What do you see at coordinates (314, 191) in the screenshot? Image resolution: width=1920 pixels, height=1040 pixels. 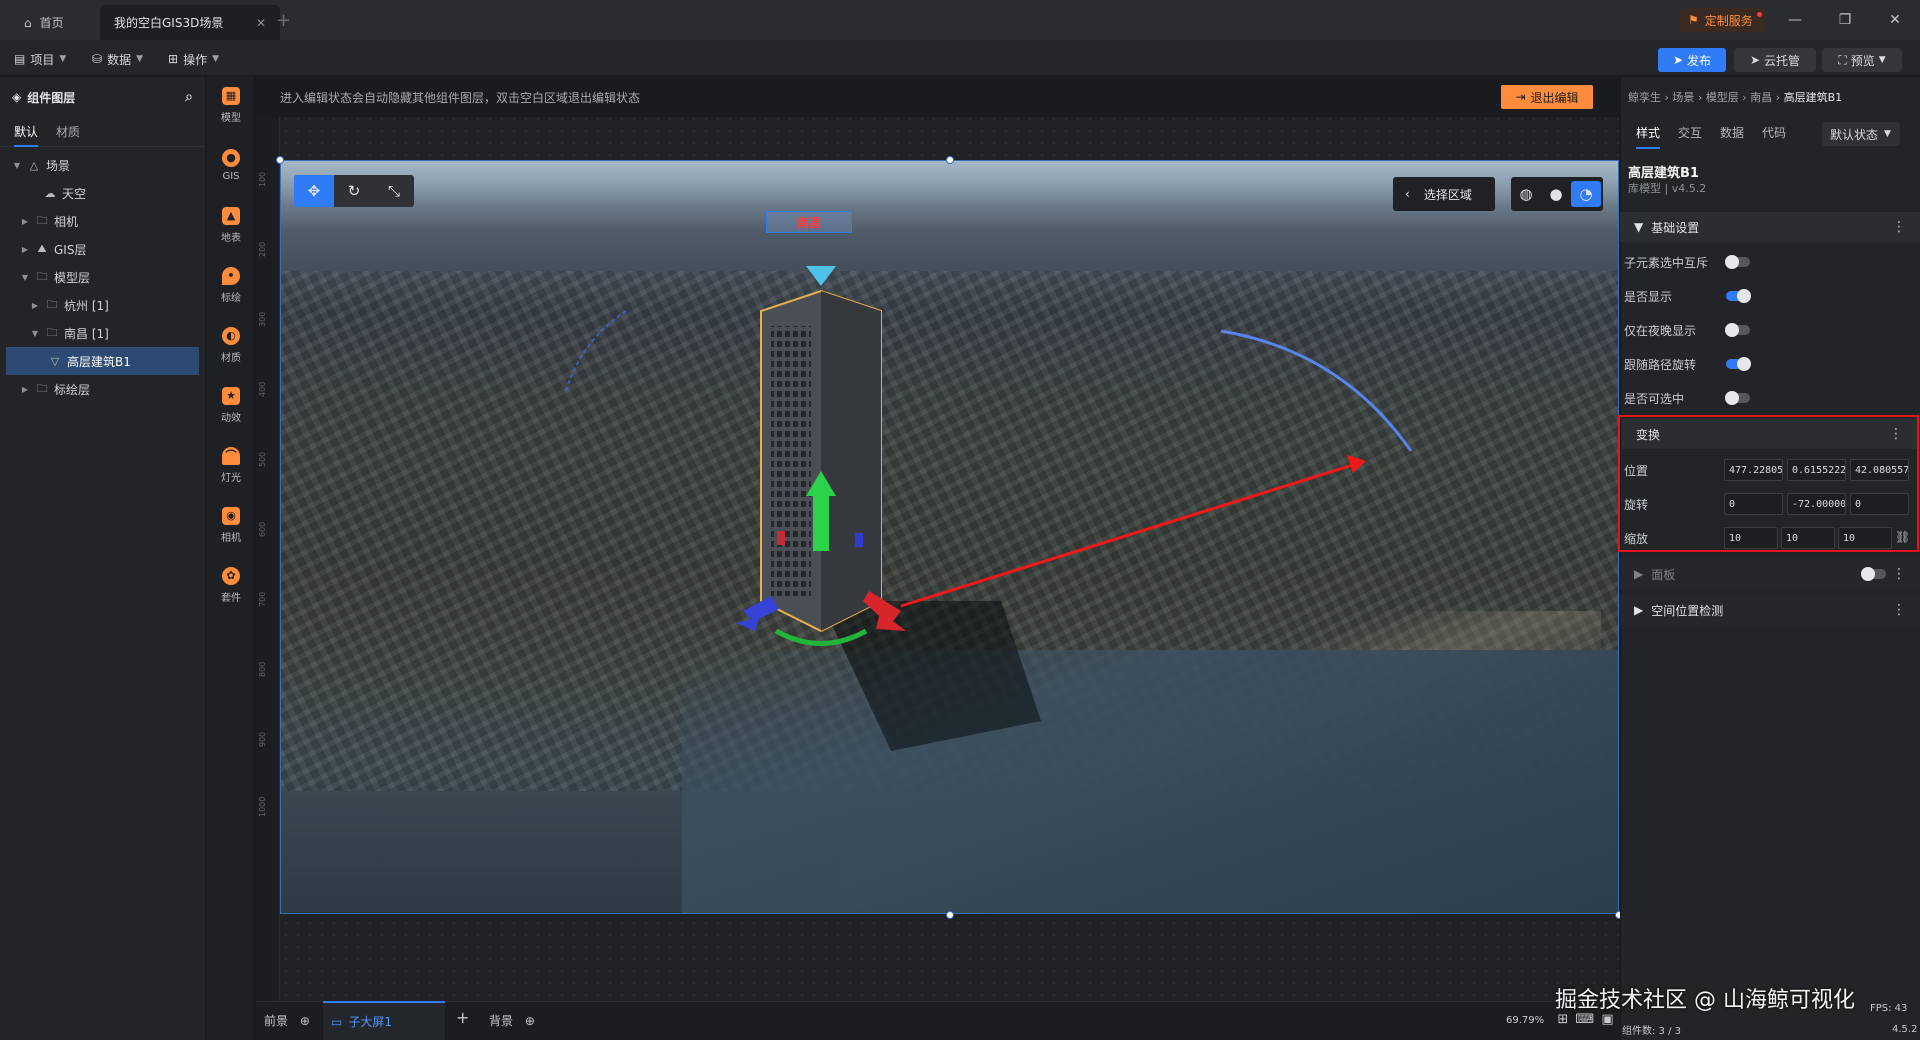 I see `move-tool-icon: ✥` at bounding box center [314, 191].